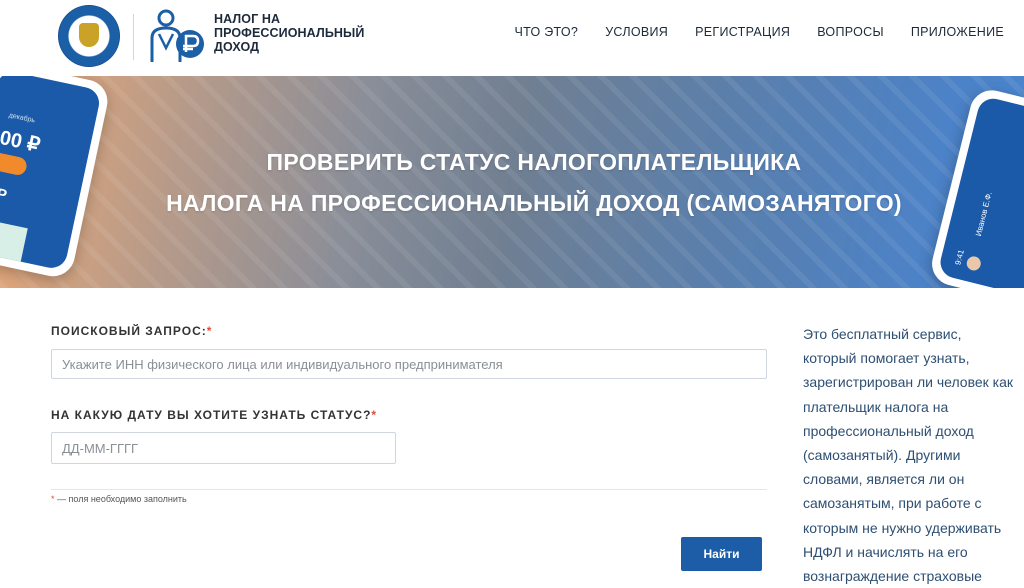 Image resolution: width=1024 pixels, height=588 pixels. What do you see at coordinates (22, 118) in the screenshot?
I see `phone-left-month: декабрь` at bounding box center [22, 118].